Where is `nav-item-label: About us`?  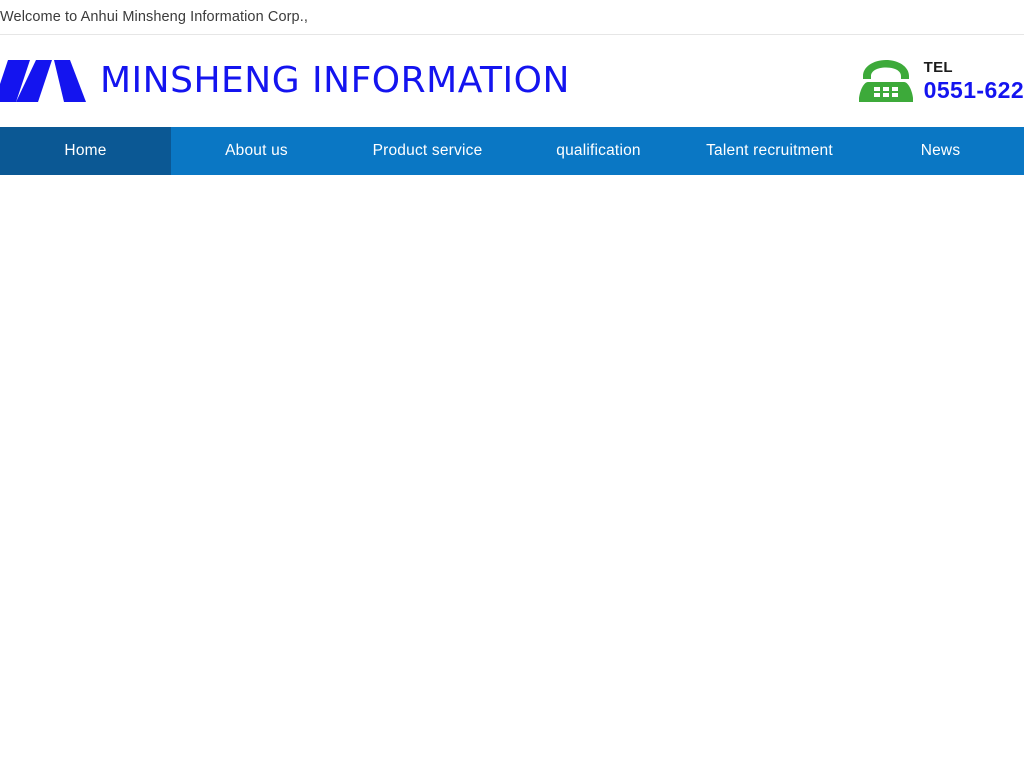 nav-item-label: About us is located at coordinates (256, 150).